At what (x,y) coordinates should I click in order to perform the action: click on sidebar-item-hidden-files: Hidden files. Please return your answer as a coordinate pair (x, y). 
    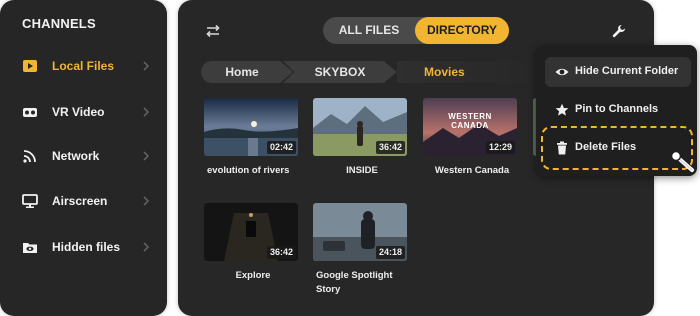
    Looking at the image, I should click on (83, 247).